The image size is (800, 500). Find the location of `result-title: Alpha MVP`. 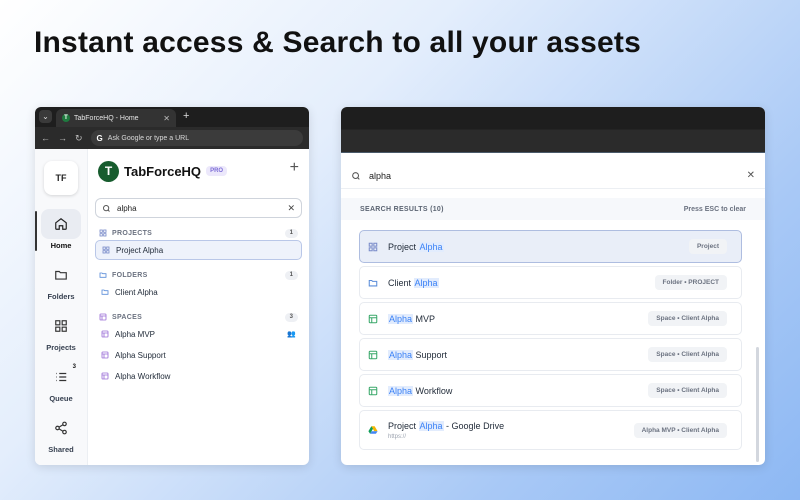

result-title: Alpha MVP is located at coordinates (412, 318).